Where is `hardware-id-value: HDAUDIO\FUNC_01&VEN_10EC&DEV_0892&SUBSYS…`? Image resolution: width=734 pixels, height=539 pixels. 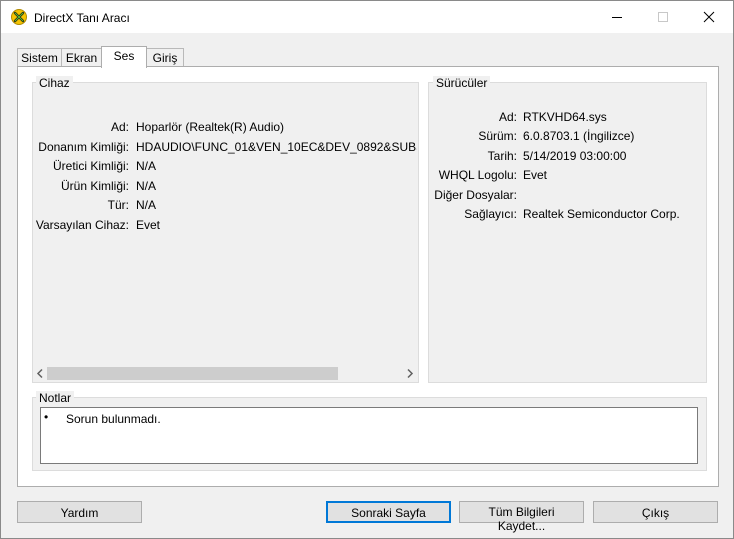 hardware-id-value: HDAUDIO\FUNC_01&VEN_10EC&DEV_0892&SUBSYS… is located at coordinates (276, 147).